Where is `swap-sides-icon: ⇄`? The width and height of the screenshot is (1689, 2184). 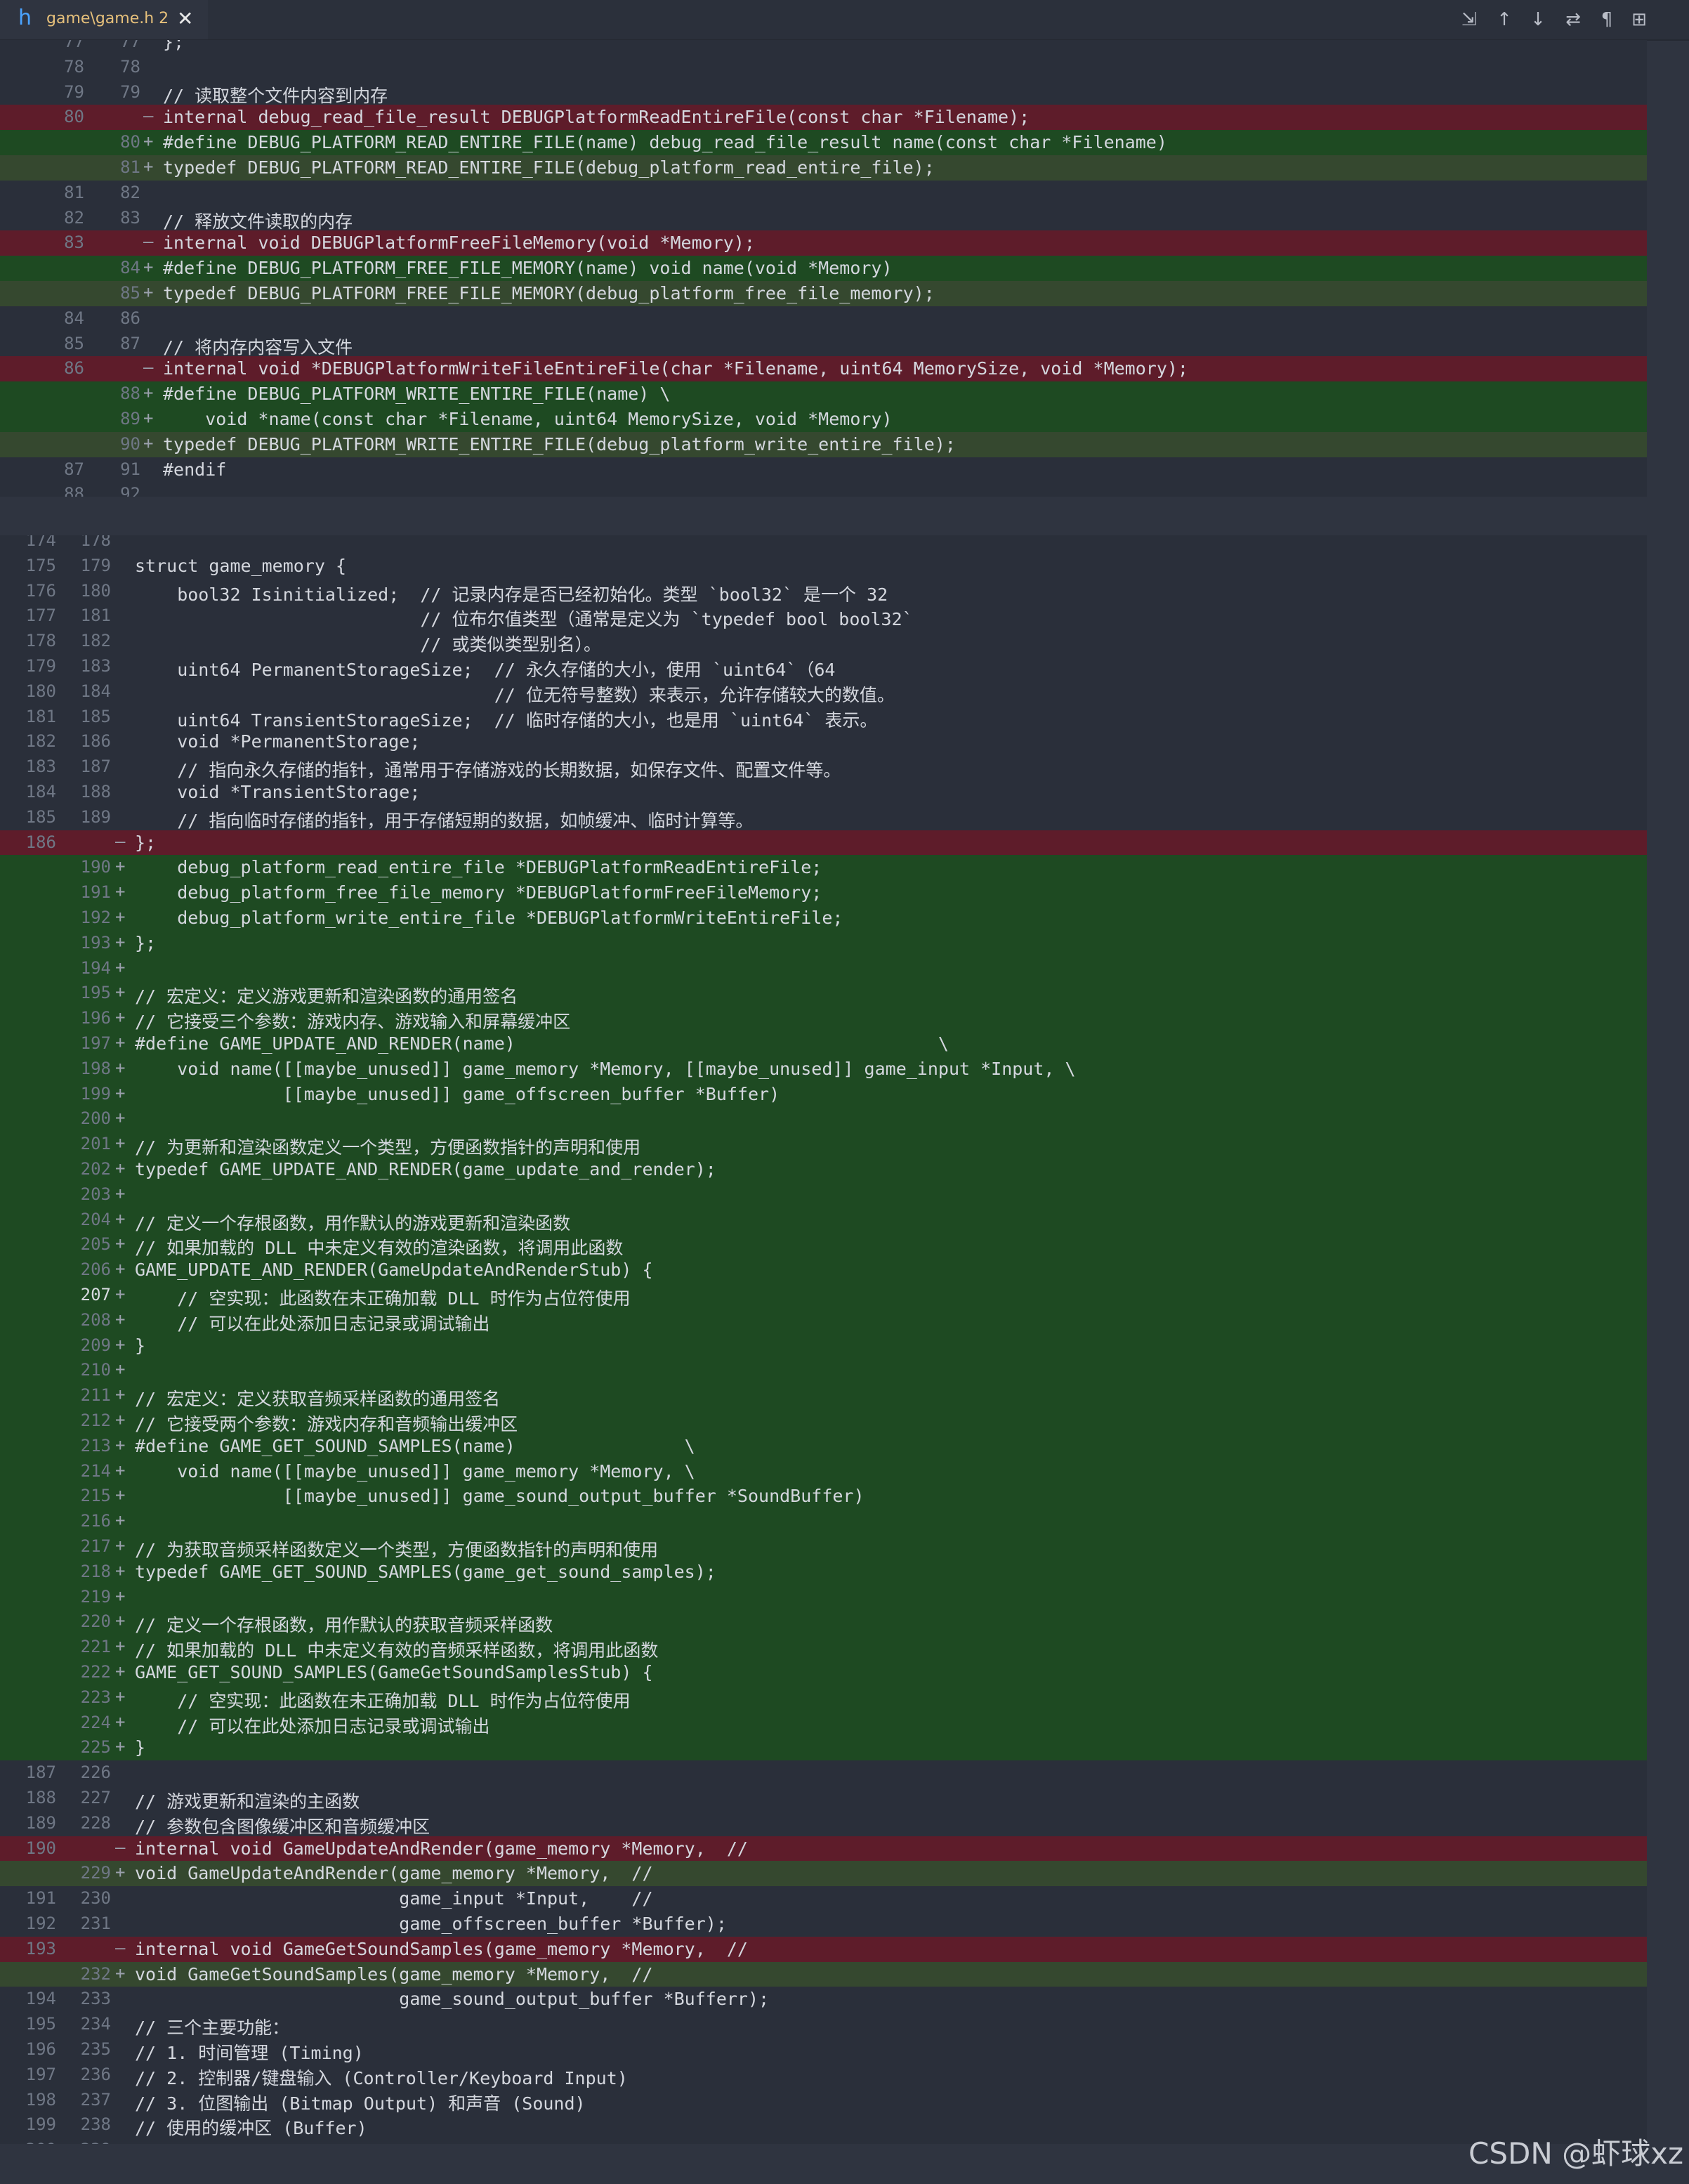
swap-sides-icon: ⇄ is located at coordinates (1573, 19).